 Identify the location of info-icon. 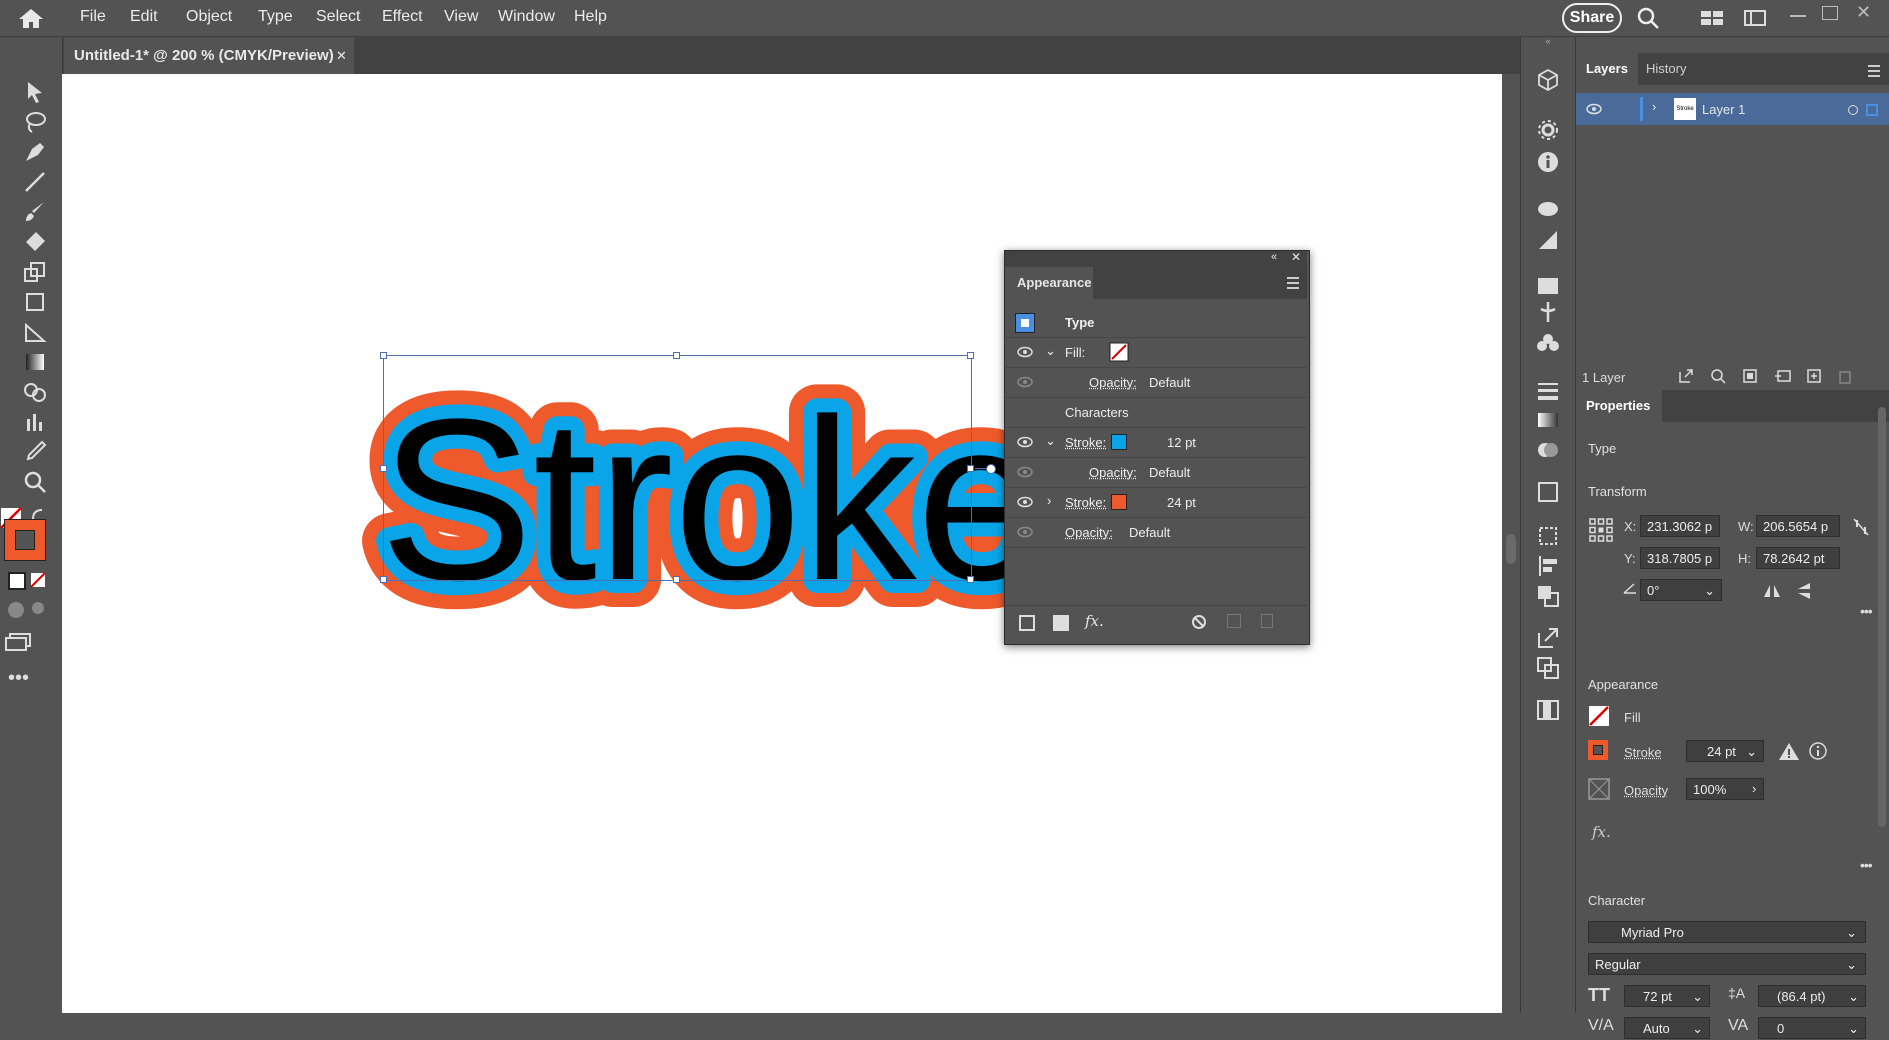
(1548, 162).